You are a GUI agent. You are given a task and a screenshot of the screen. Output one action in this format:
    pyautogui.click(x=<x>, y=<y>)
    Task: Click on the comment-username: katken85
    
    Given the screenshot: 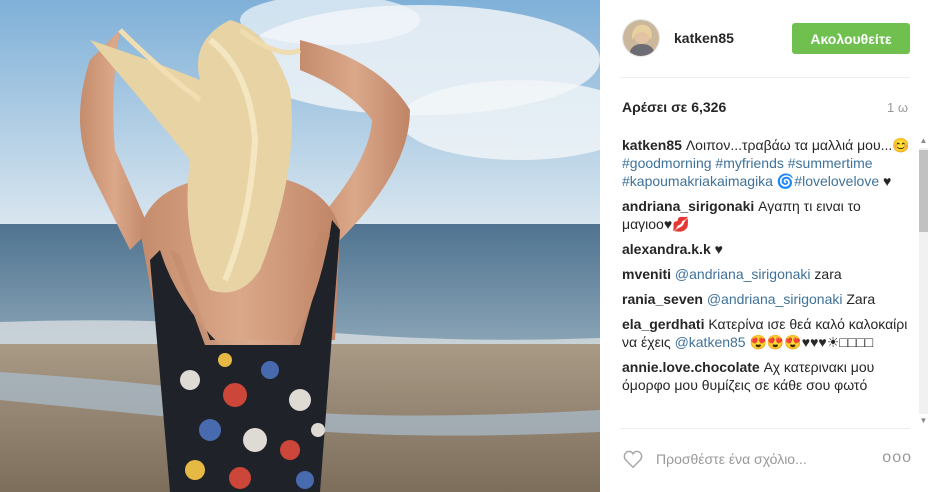 What is the action you would take?
    pyautogui.click(x=652, y=145)
    